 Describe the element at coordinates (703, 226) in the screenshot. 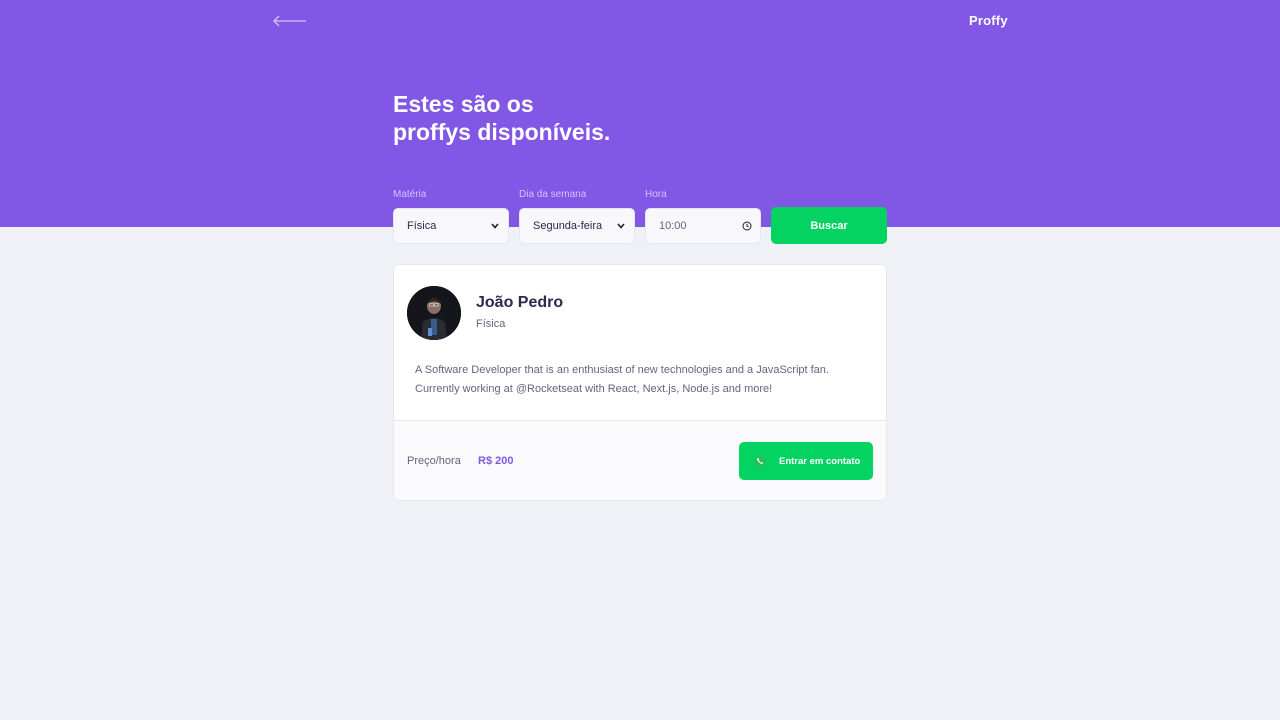

I see `time-input: 10:00` at that location.